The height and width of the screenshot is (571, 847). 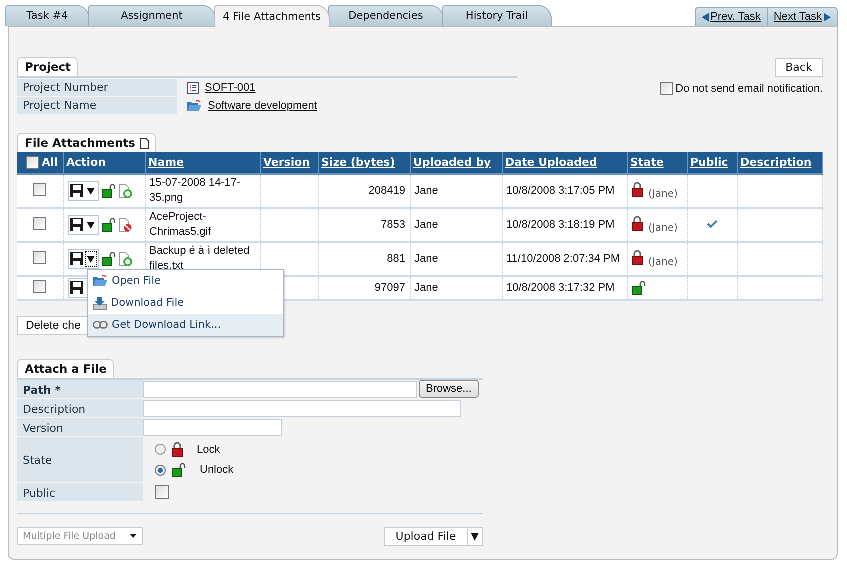 I want to click on triangle-left-icon, so click(x=705, y=17).